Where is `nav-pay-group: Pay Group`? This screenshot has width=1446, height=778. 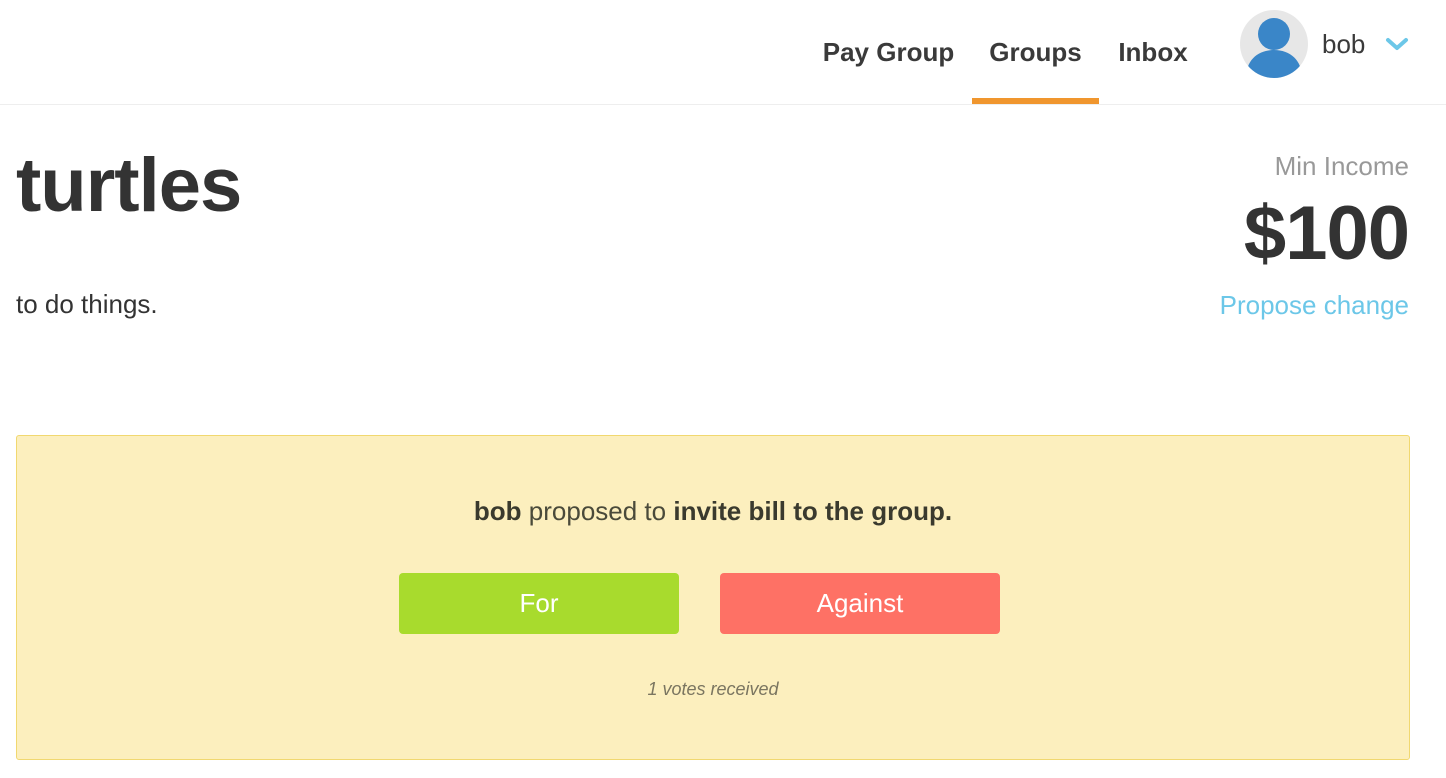
nav-pay-group: Pay Group is located at coordinates (888, 52).